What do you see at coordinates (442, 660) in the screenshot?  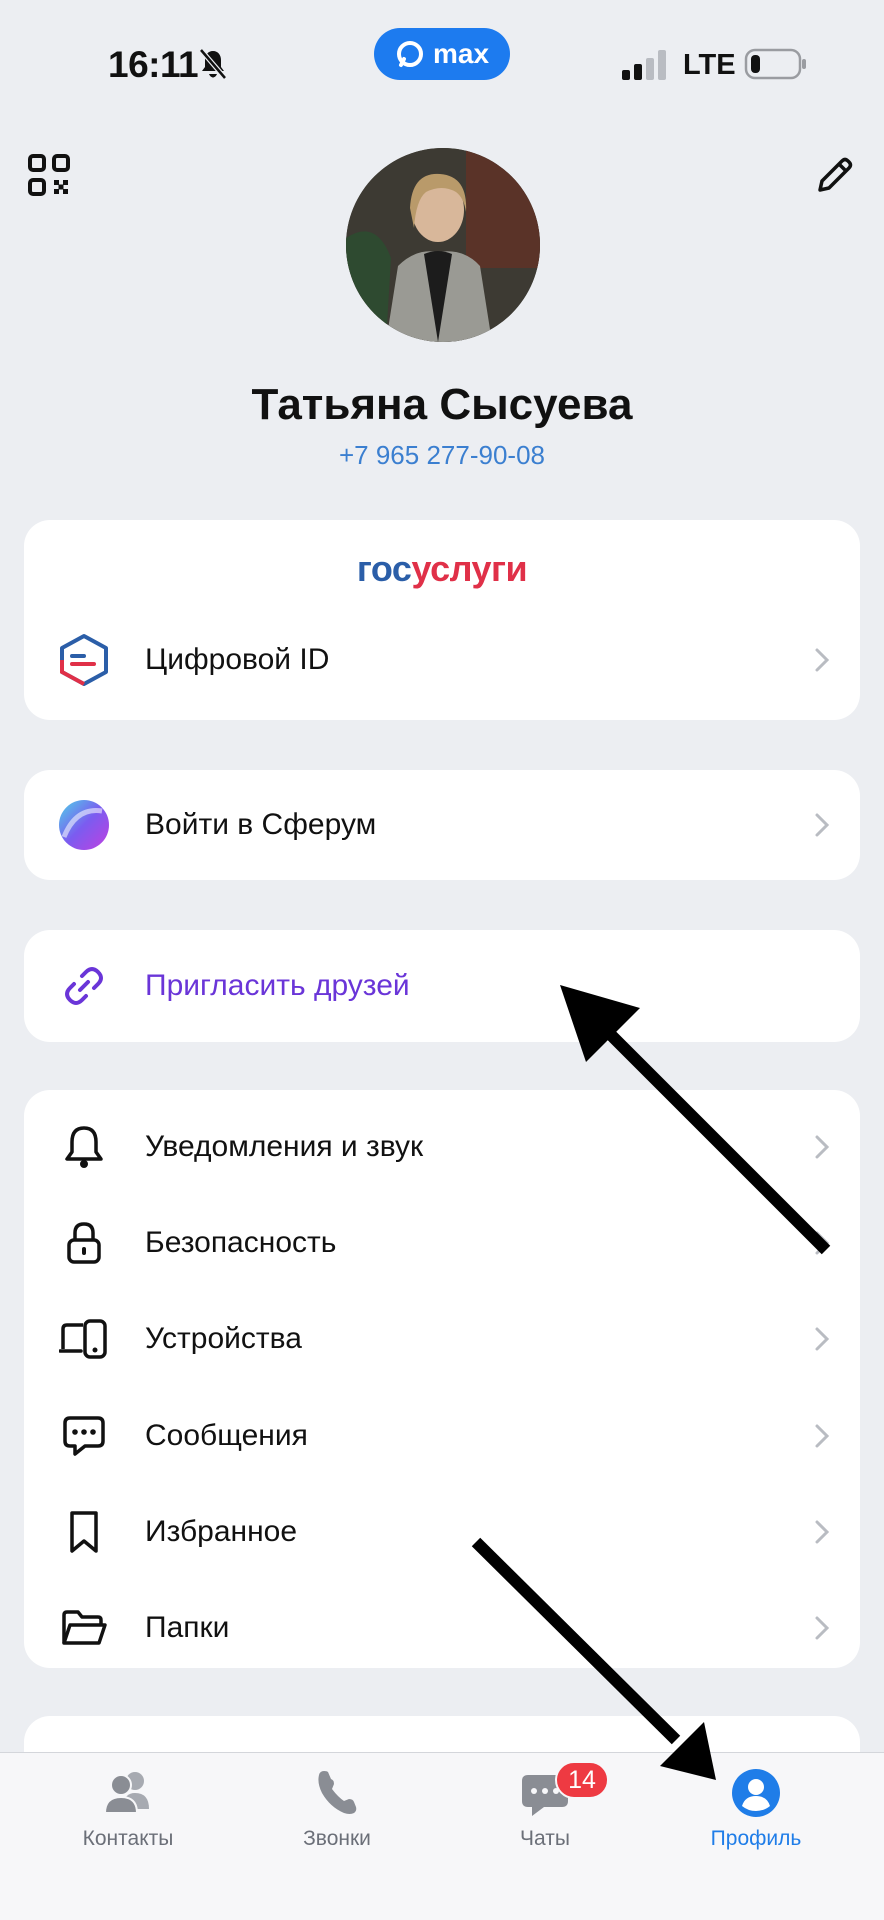 I see `digital-id-row: Цифровой ID` at bounding box center [442, 660].